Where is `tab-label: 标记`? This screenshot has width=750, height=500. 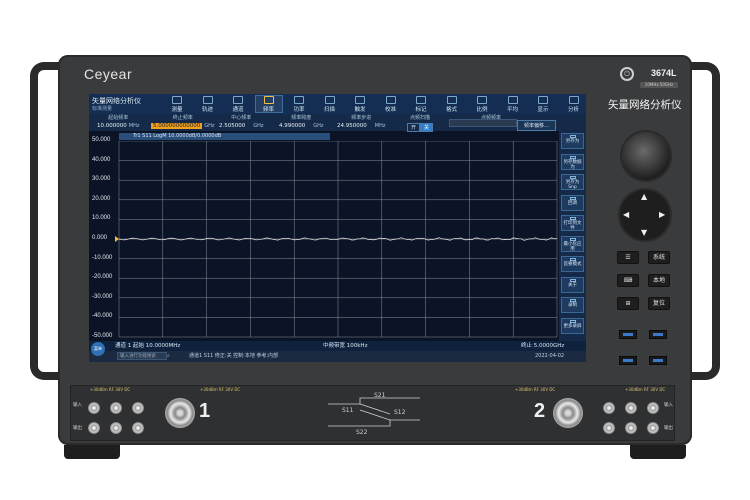
tab-label: 标记 is located at coordinates (421, 110).